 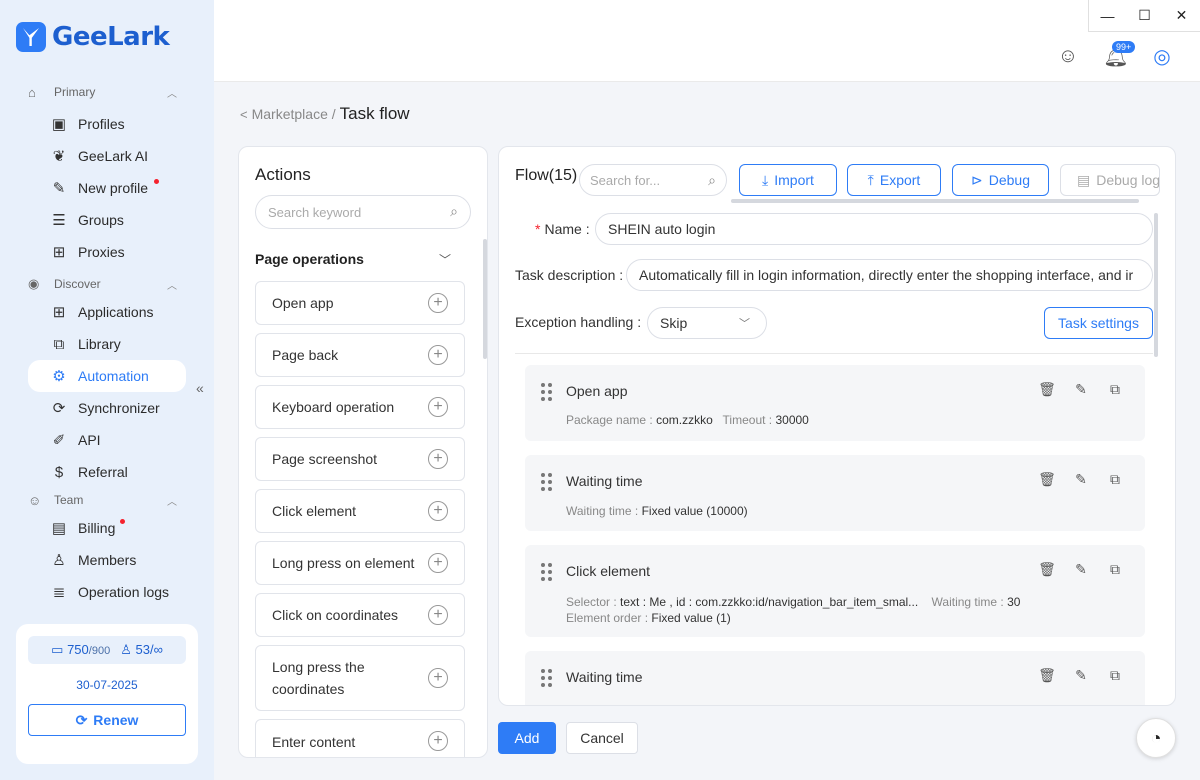 I want to click on section-team: ☺ Team ︿, so click(x=107, y=500).